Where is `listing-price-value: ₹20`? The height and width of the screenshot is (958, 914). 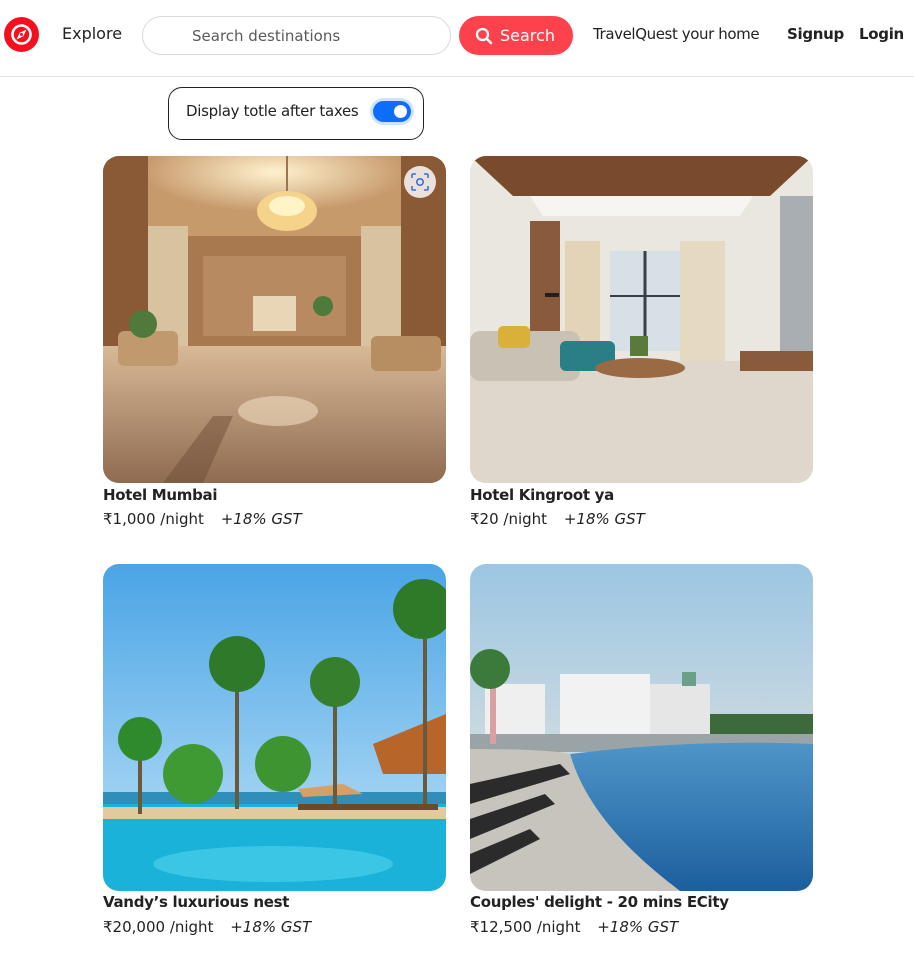
listing-price-value: ₹20 is located at coordinates (484, 519).